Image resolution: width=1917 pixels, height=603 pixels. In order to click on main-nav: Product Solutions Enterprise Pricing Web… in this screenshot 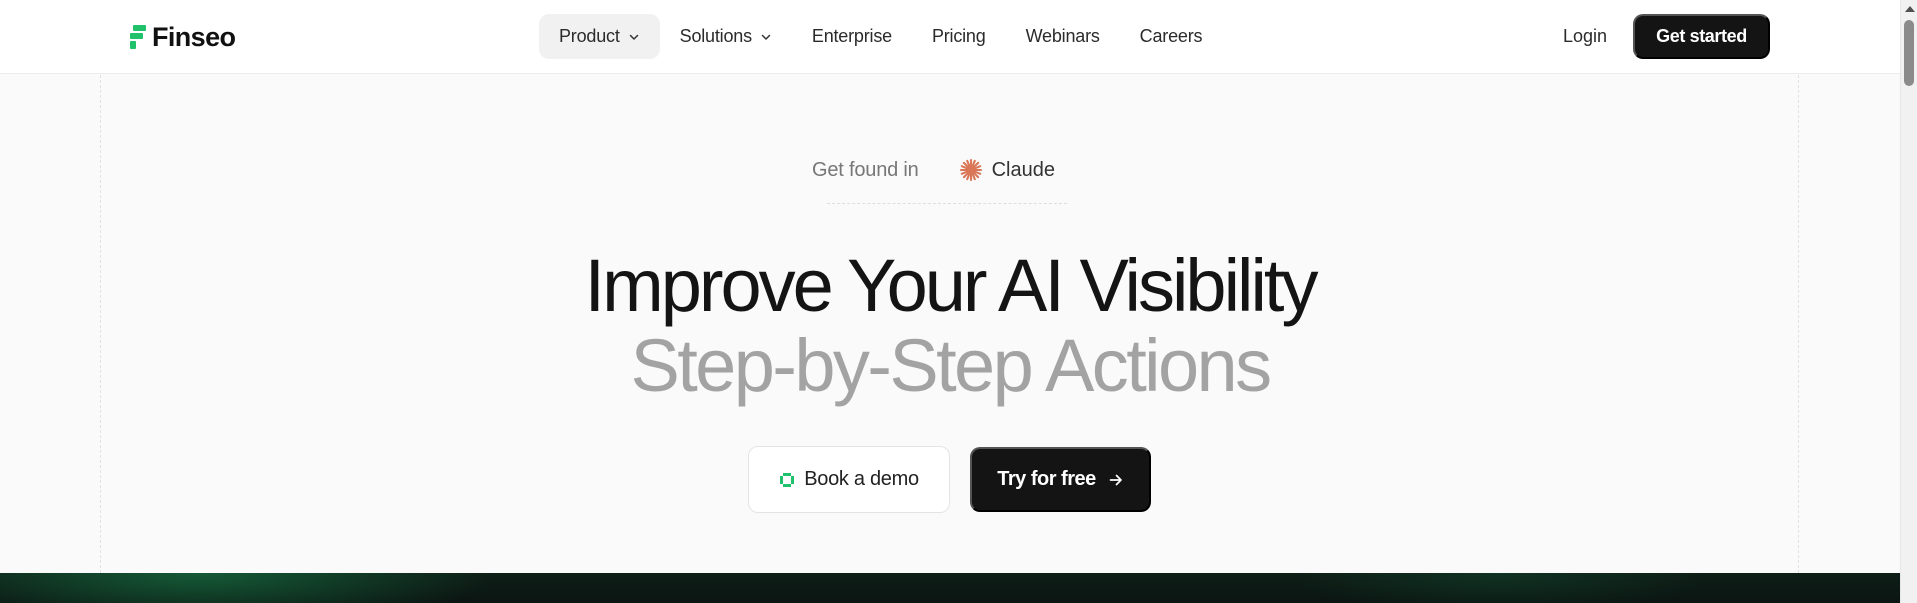, I will do `click(880, 36)`.